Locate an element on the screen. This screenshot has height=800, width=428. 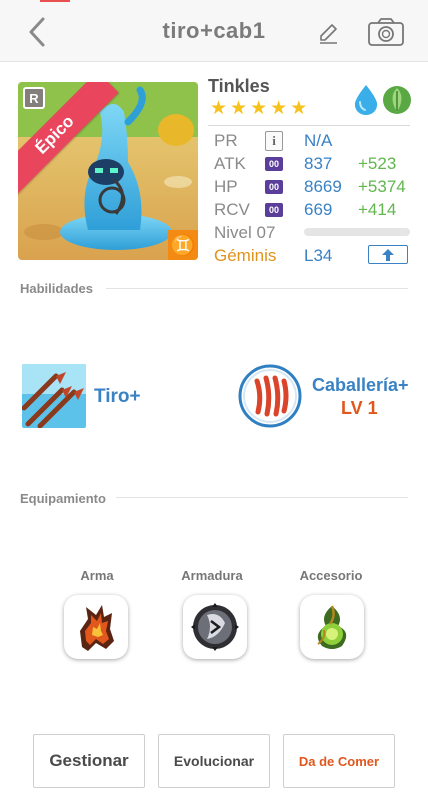
camera-icon is located at coordinates (386, 32).